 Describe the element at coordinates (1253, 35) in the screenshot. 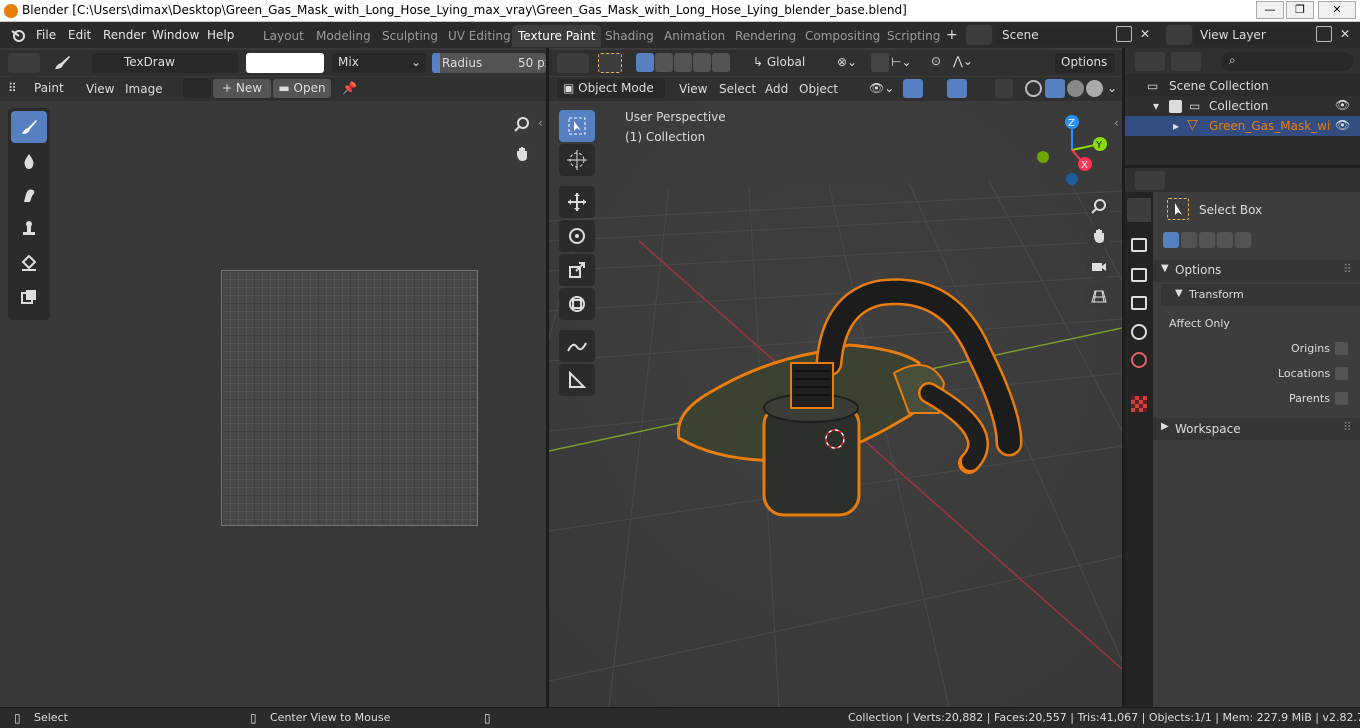

I see `view-layer-selector: View Layer` at that location.